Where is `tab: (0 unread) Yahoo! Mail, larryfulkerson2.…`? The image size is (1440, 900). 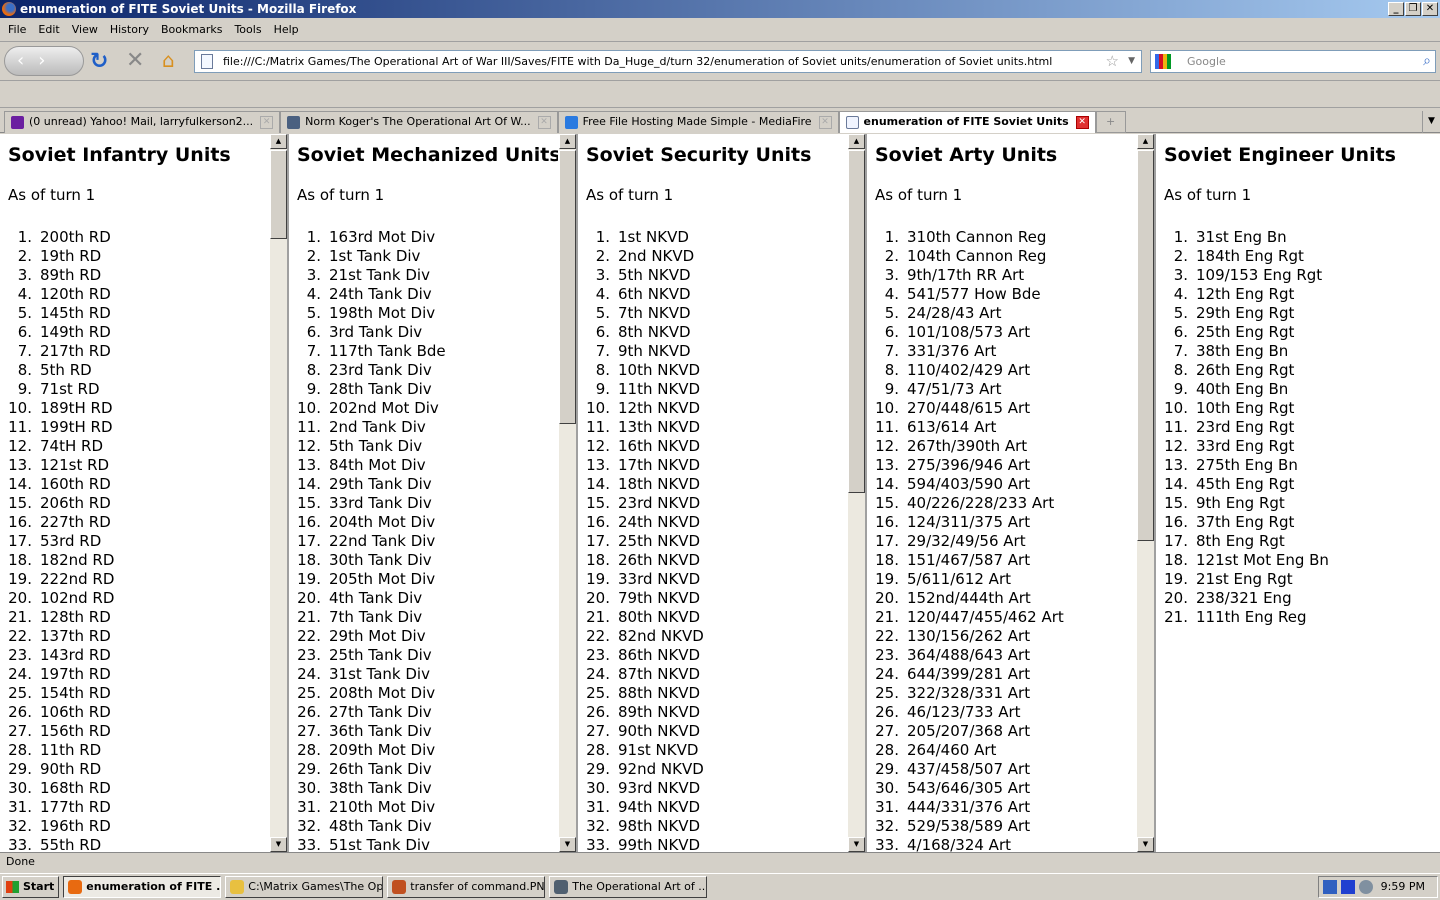
tab: (0 unread) Yahoo! Mail, larryfulkerson2.… is located at coordinates (142, 122).